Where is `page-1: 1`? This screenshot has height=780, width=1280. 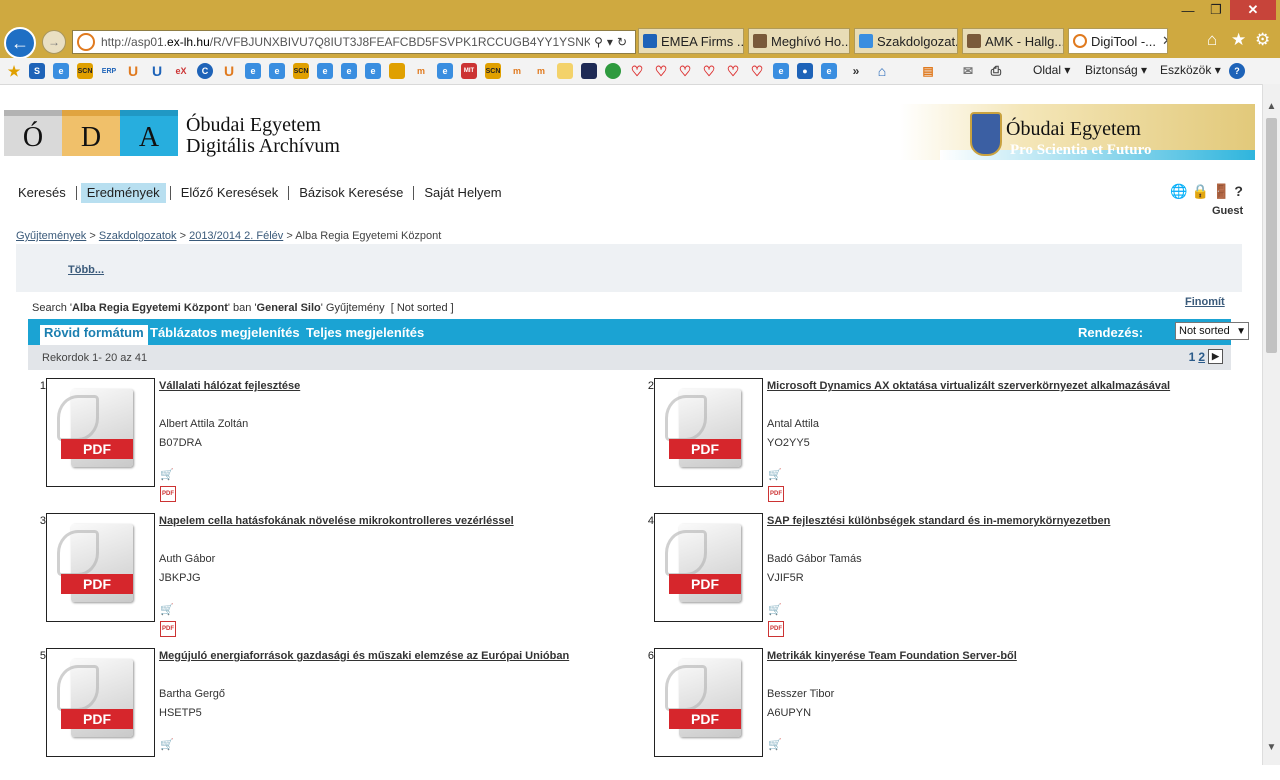
page-1: 1 is located at coordinates (1192, 357).